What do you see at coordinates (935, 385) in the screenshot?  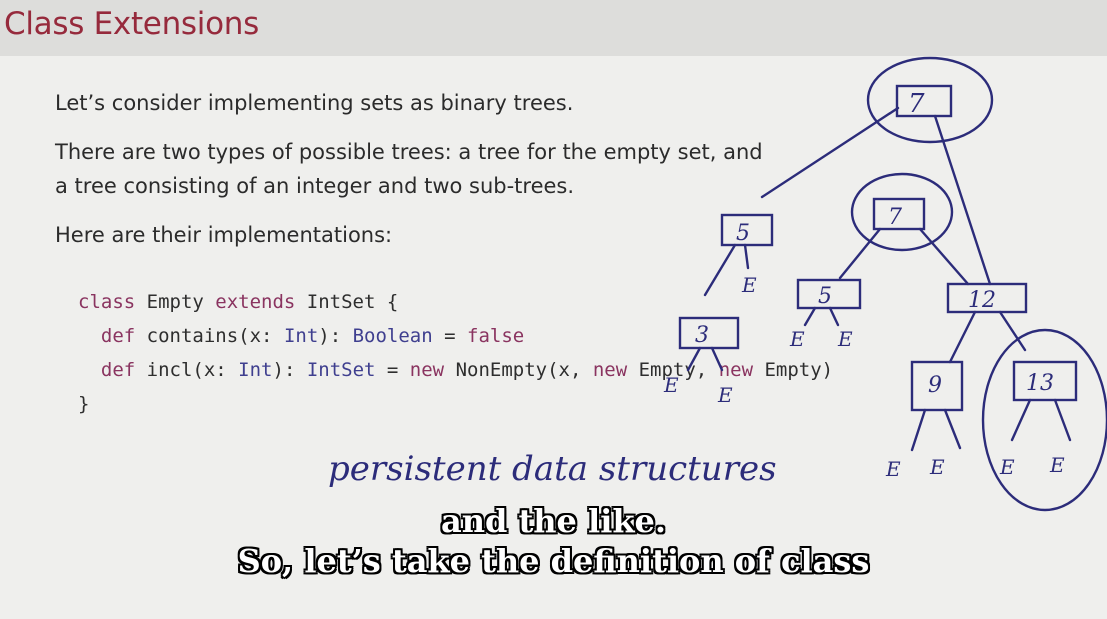 I see `tree-node-label: 9` at bounding box center [935, 385].